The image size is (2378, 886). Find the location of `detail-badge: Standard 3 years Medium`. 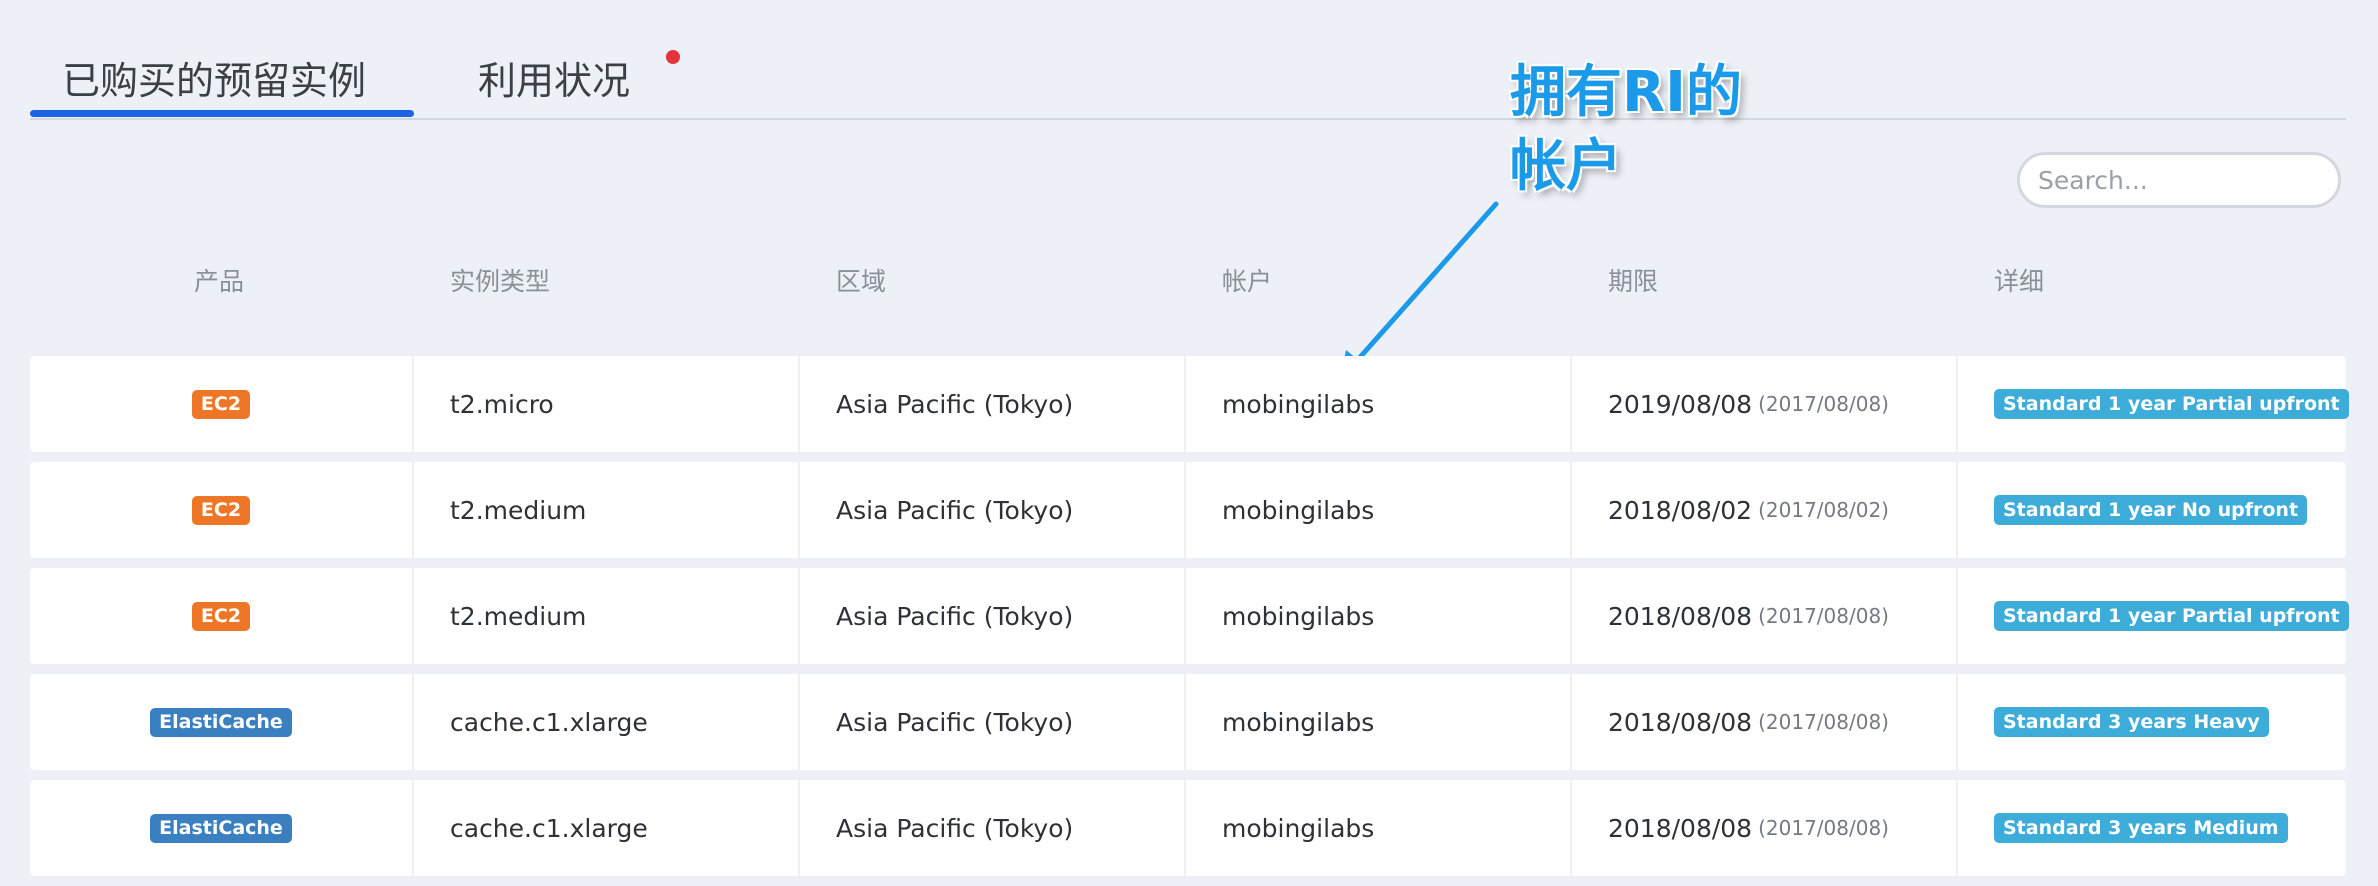

detail-badge: Standard 3 years Medium is located at coordinates (2141, 828).